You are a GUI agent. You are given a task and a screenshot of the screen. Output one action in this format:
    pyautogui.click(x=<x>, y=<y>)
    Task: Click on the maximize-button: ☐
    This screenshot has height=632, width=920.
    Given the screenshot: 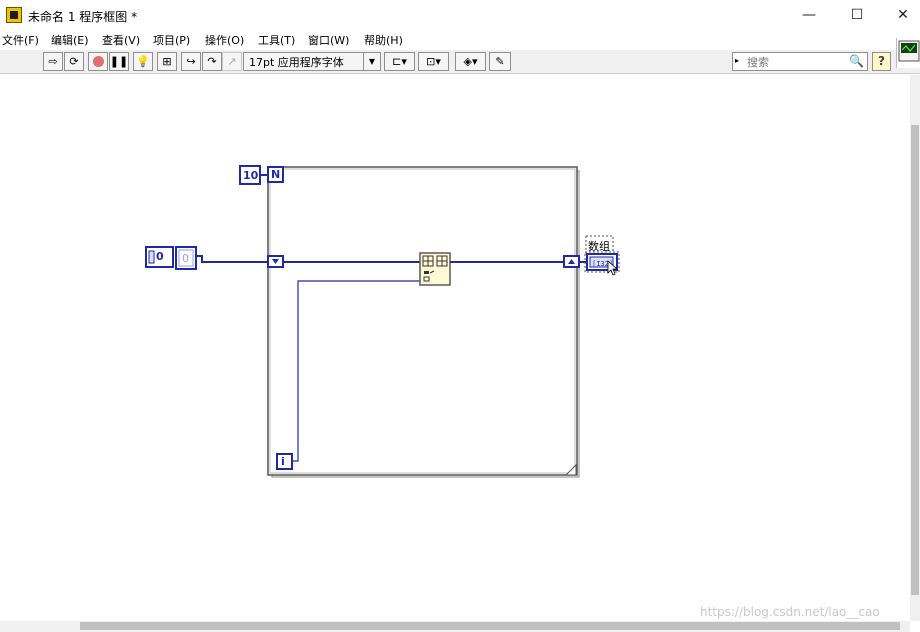 What is the action you would take?
    pyautogui.click(x=857, y=15)
    